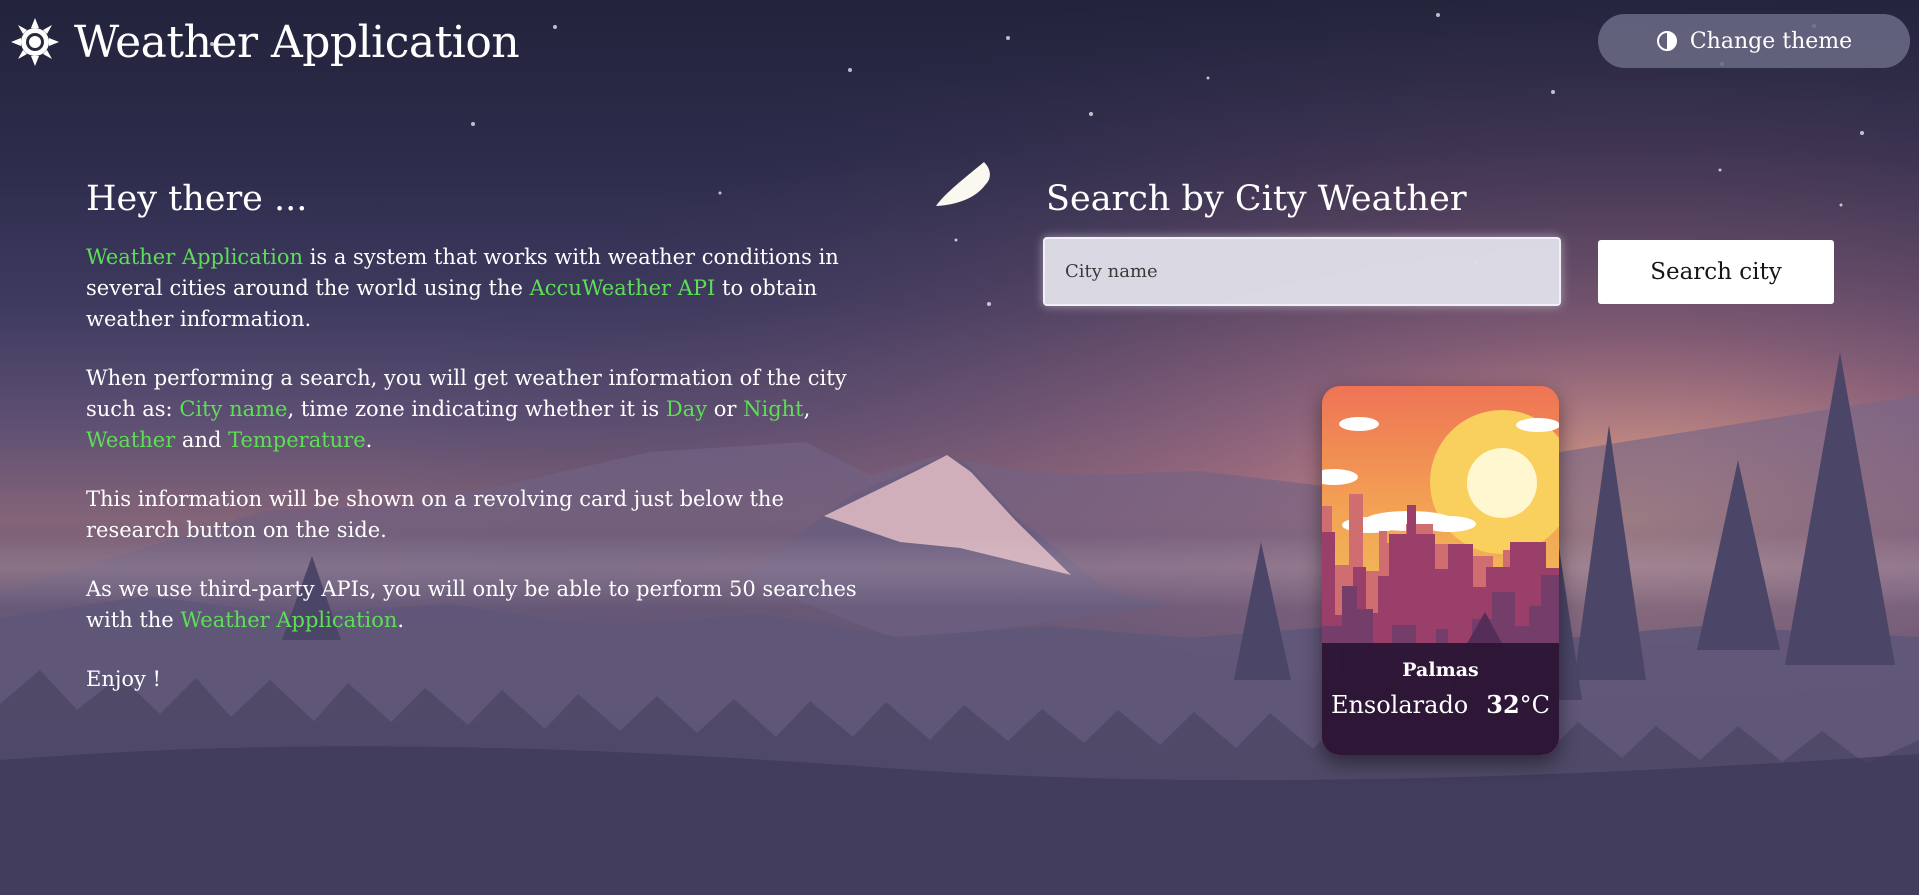 The width and height of the screenshot is (1919, 895). I want to click on intro-paragraph-enjoy: Enjoy !, so click(123, 679).